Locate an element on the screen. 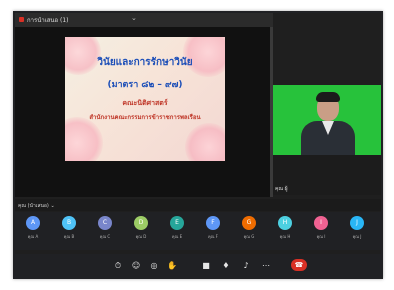  volume-icon: ♪ is located at coordinates (246, 266).